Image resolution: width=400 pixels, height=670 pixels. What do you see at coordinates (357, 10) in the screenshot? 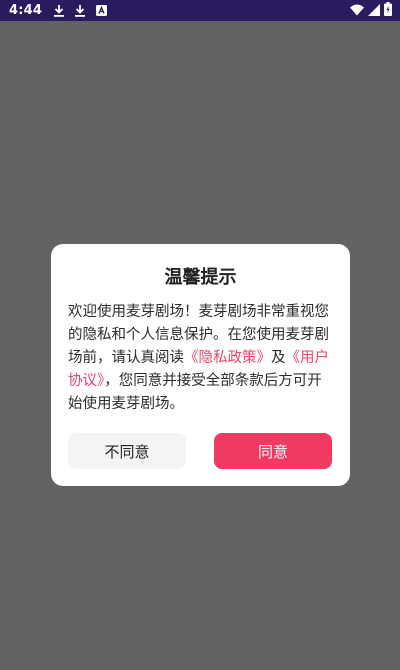
I see `wifi-icon` at bounding box center [357, 10].